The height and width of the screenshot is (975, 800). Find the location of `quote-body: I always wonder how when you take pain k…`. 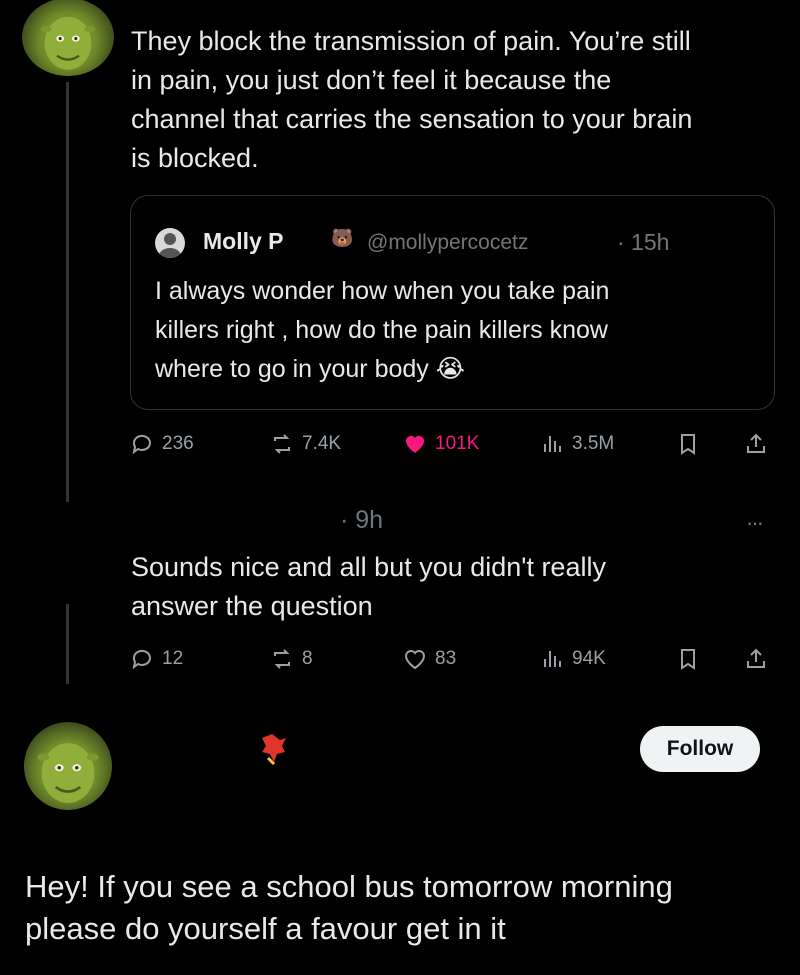

quote-body: I always wonder how when you take pain k… is located at coordinates (460, 330).